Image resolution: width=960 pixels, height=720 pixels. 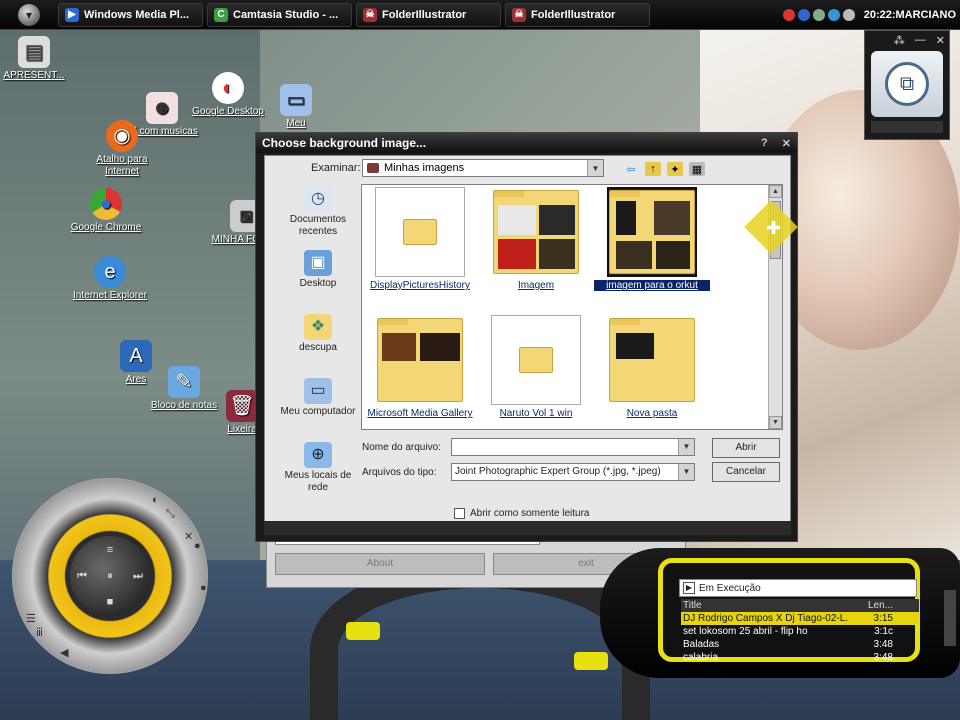 I want to click on look-in-label: Examinar:, so click(x=336, y=168).